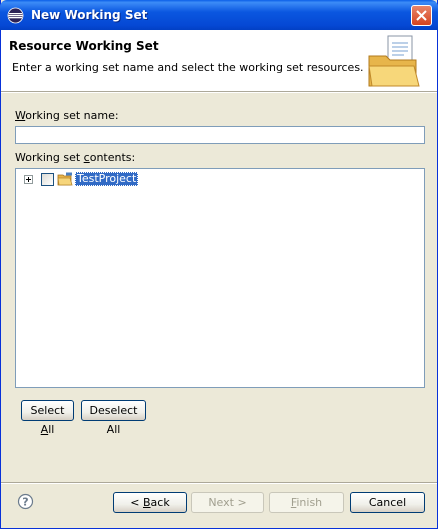  I want to click on finish-button: Finish, so click(306, 502).